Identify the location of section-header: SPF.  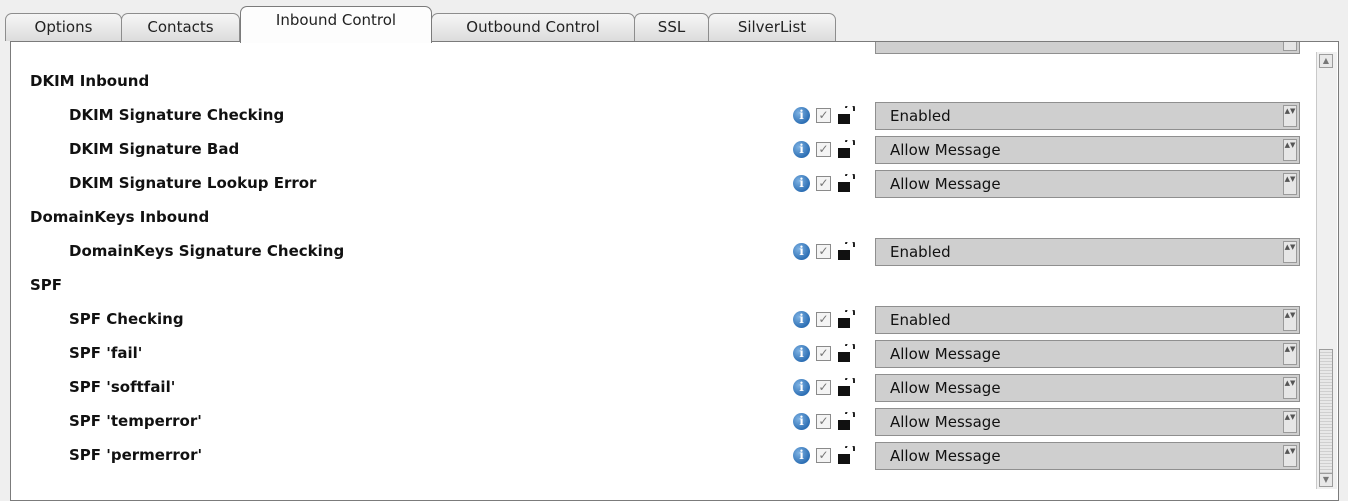
(674, 288).